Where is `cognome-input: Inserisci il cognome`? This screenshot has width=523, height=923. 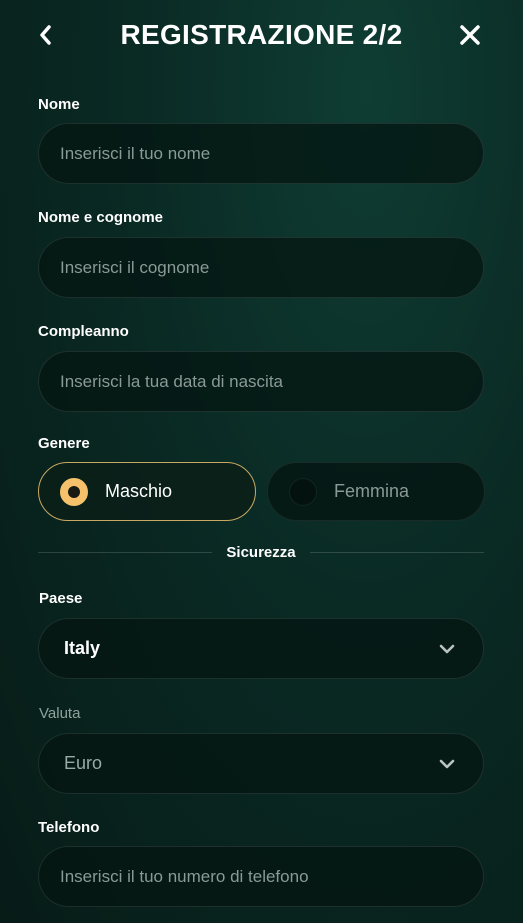 cognome-input: Inserisci il cognome is located at coordinates (261, 267).